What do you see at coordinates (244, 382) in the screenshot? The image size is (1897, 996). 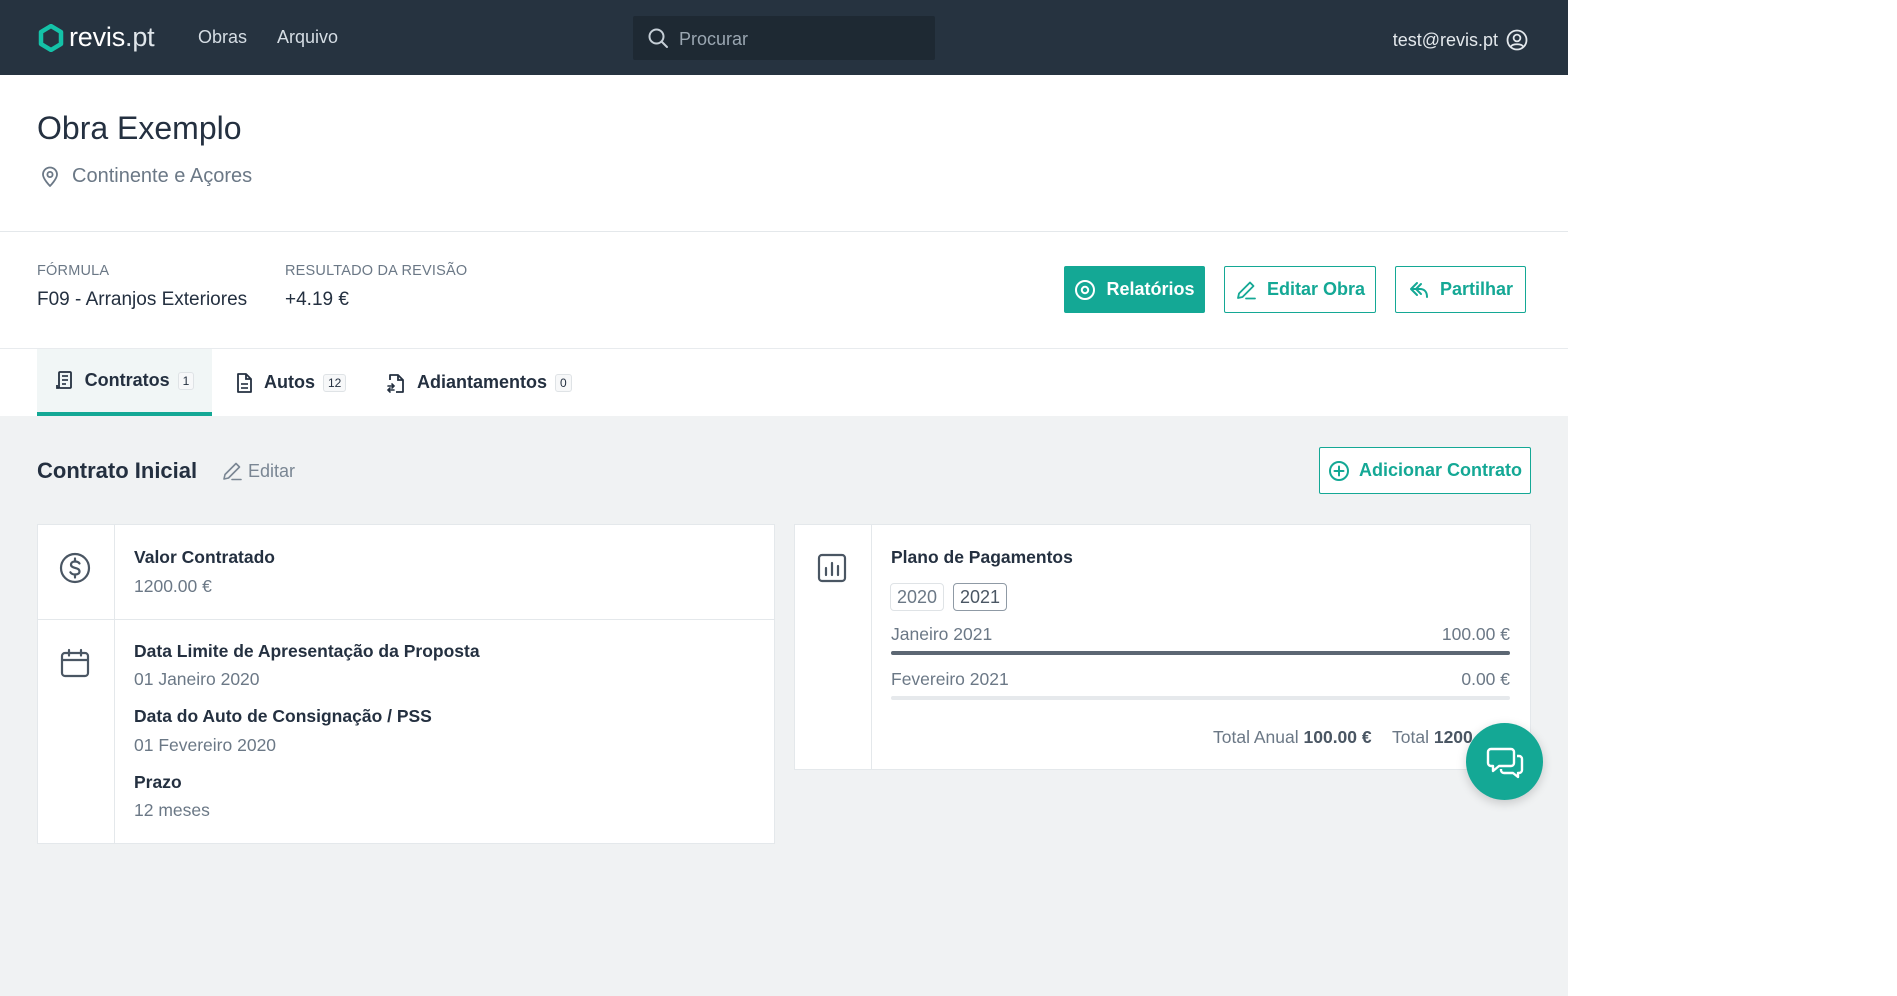 I see `document-icon` at bounding box center [244, 382].